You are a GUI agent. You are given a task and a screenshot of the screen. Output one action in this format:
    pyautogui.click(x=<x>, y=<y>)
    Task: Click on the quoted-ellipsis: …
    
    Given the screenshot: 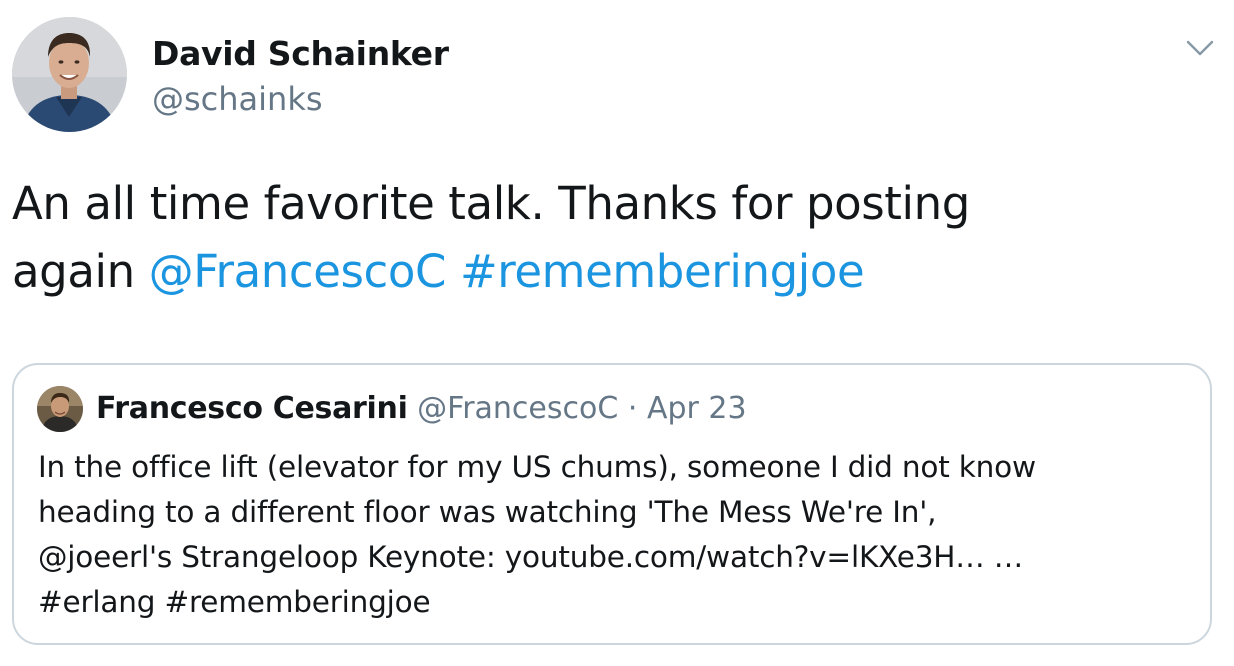 What is the action you would take?
    pyautogui.click(x=1004, y=557)
    